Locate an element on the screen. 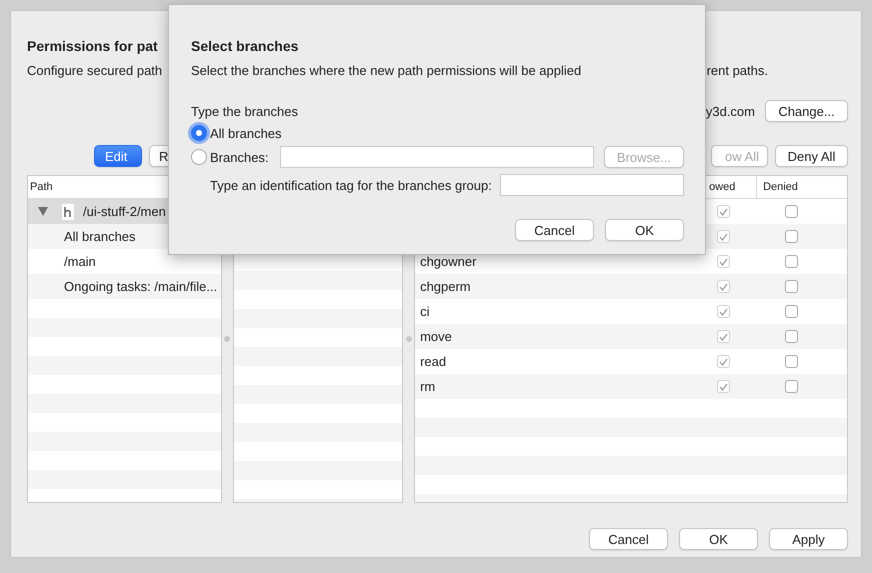  account-label: y3d.com is located at coordinates (730, 111).